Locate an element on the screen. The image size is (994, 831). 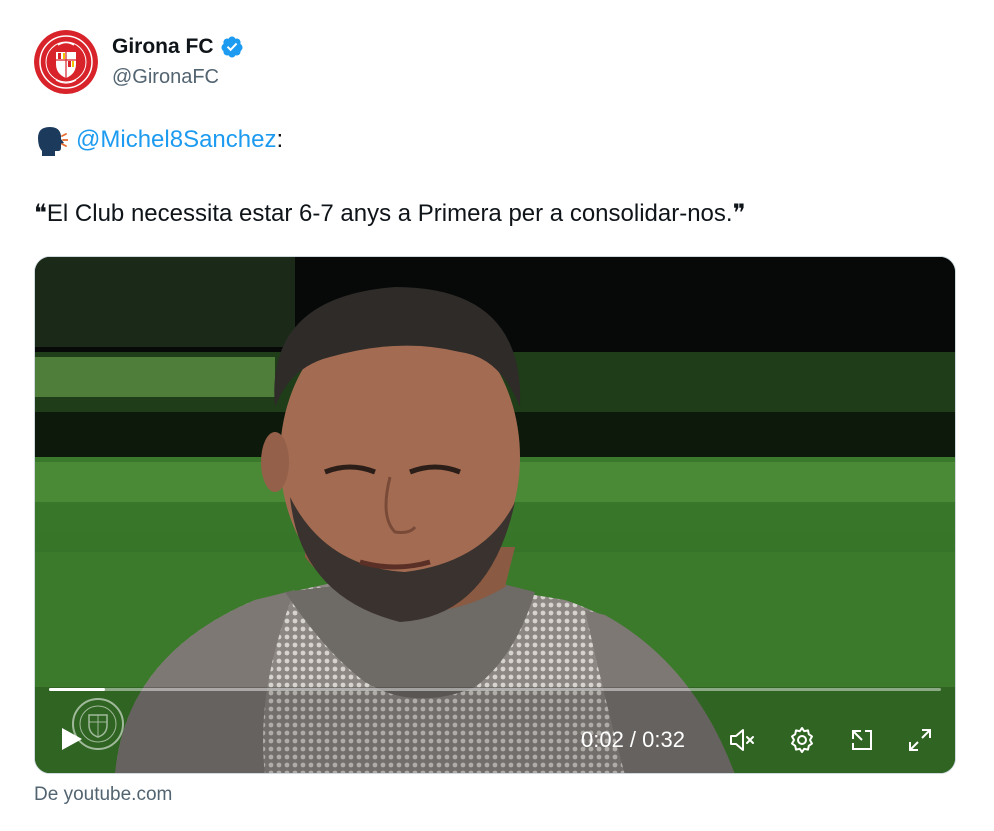
video-source-label: De youtube.com is located at coordinates (103, 795).